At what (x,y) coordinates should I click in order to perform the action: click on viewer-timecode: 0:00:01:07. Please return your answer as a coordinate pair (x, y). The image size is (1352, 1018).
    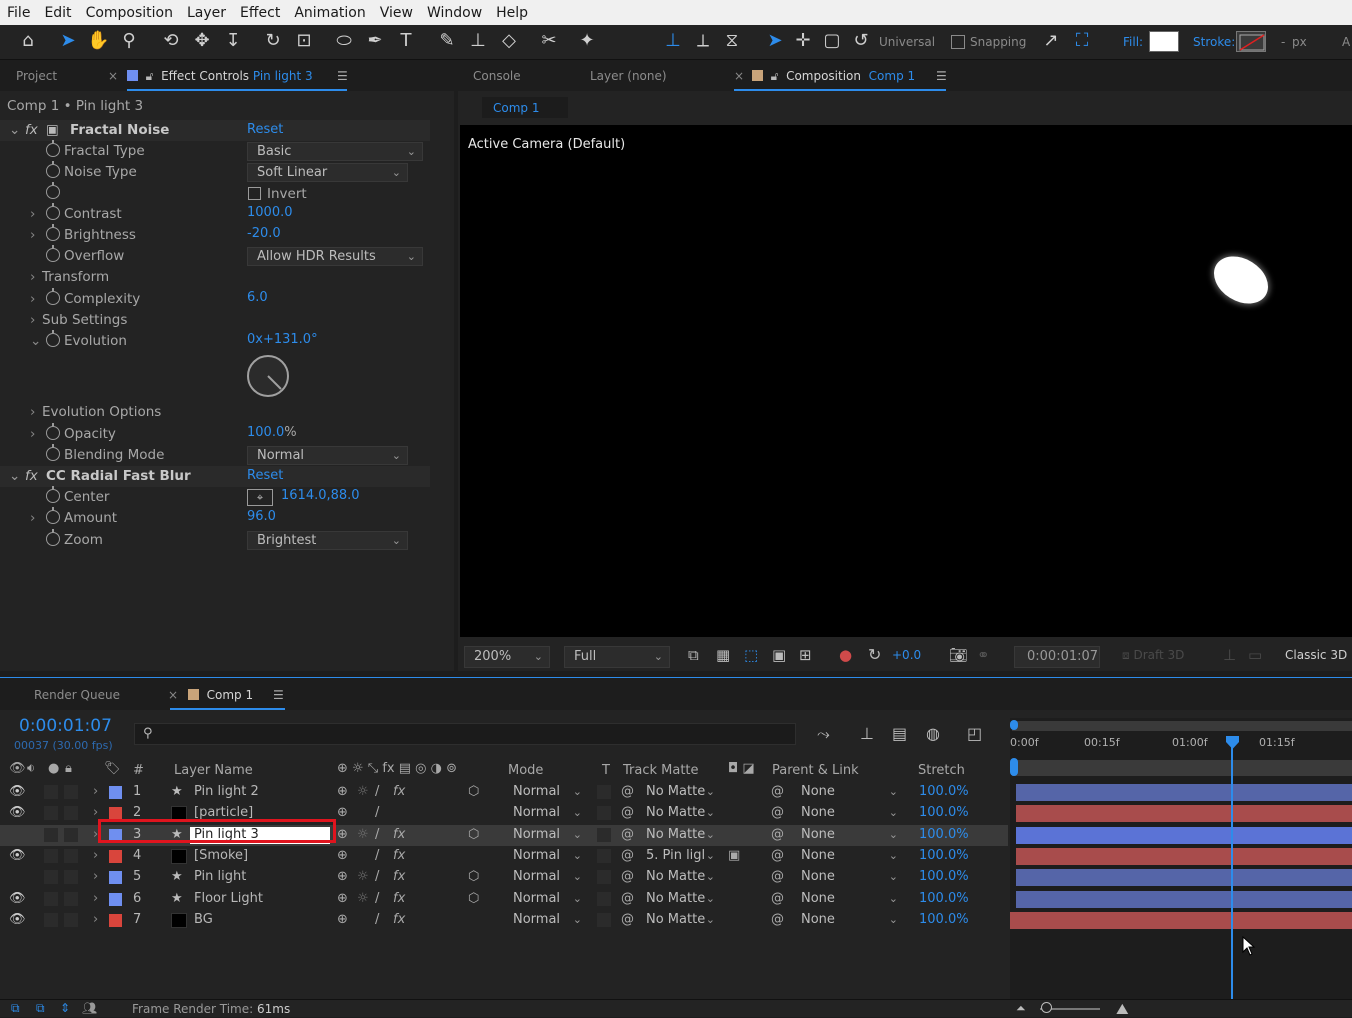
    Looking at the image, I should click on (1057, 657).